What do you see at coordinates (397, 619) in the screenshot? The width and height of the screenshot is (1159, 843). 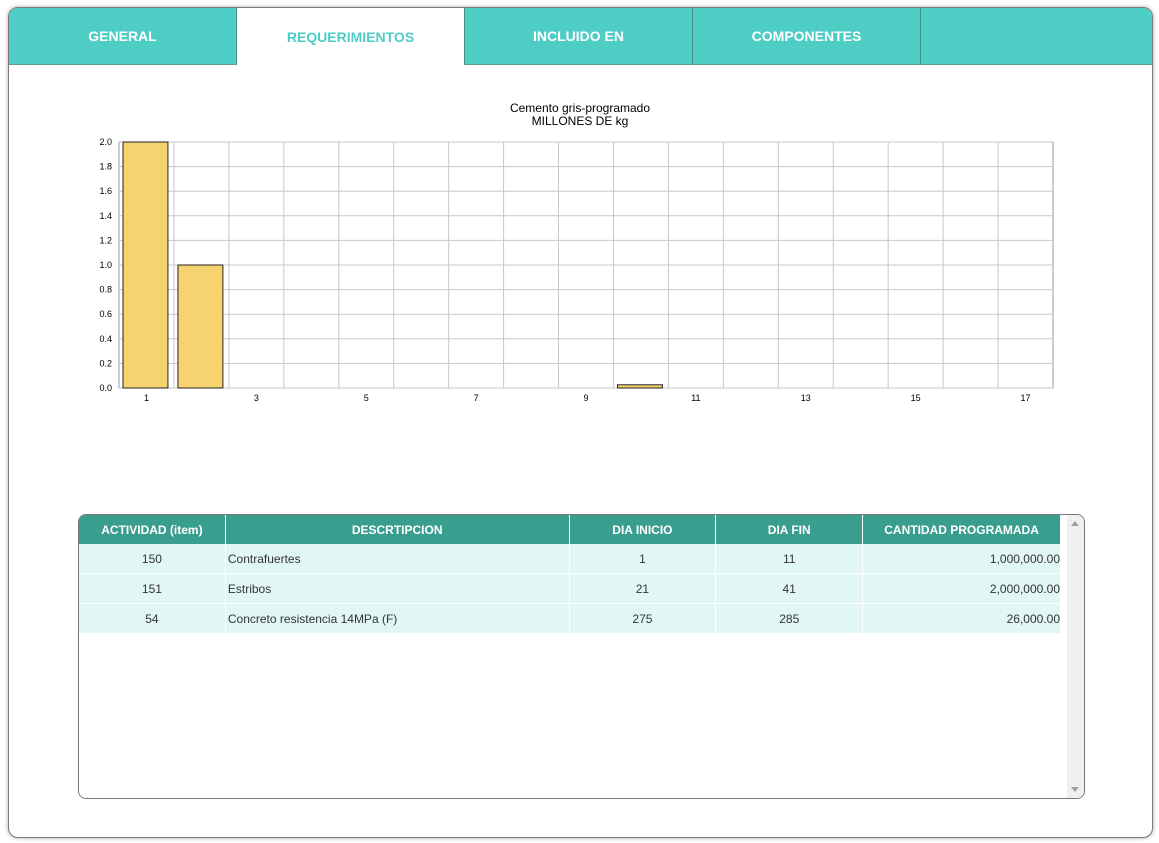 I see `cell-descripcion: Concreto resistencia 14MPa (F)` at bounding box center [397, 619].